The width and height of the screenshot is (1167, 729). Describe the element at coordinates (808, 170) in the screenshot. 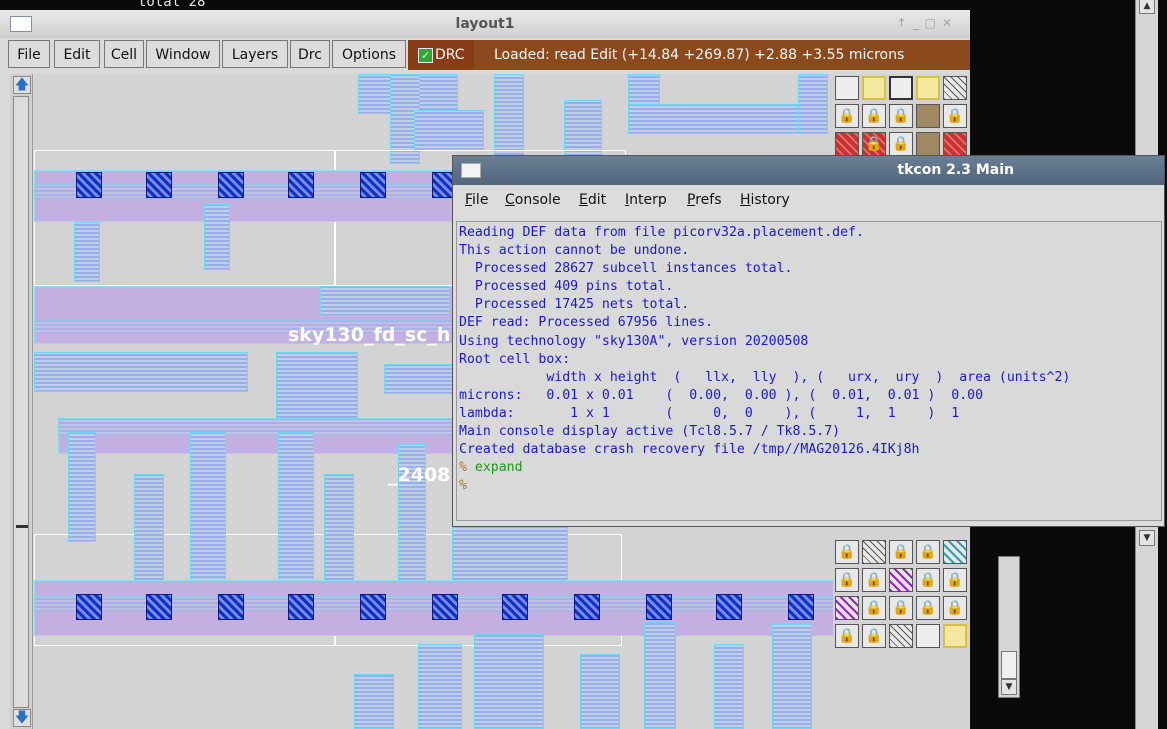

I see `tkcon-titlebar: tkcon 2.3 Main` at that location.